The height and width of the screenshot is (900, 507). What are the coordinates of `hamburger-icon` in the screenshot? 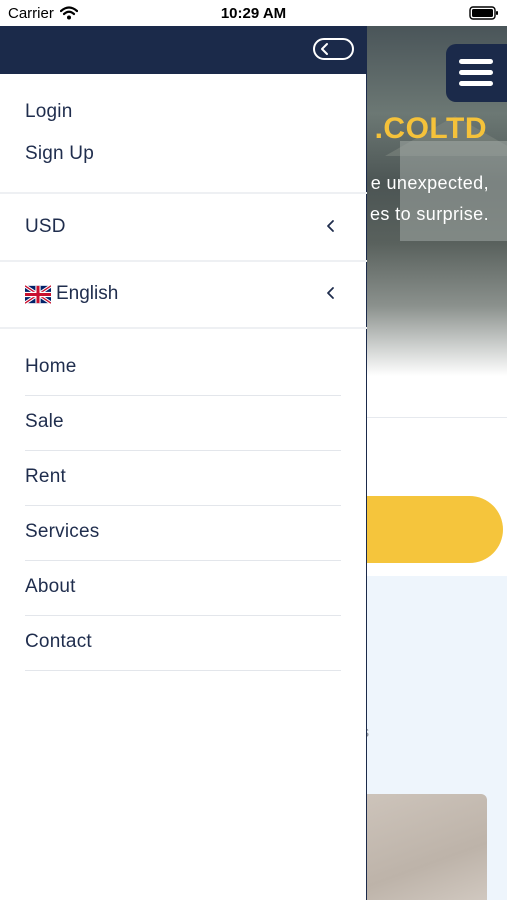 It's located at (476, 61).